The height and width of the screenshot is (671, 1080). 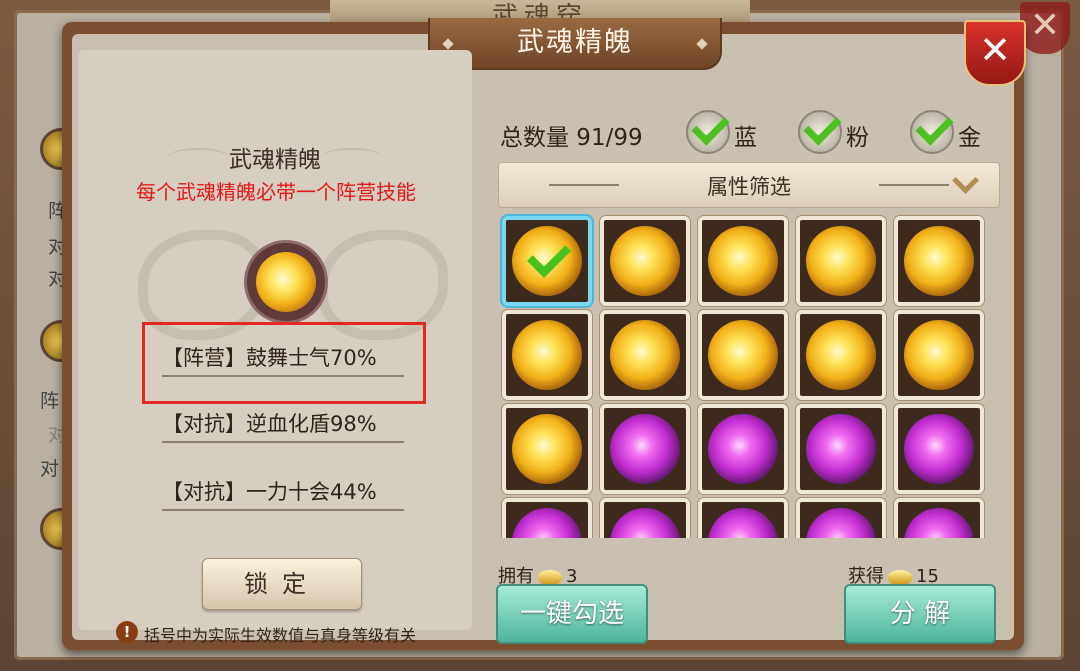 I want to click on decompose-button: 分 解, so click(x=920, y=614).